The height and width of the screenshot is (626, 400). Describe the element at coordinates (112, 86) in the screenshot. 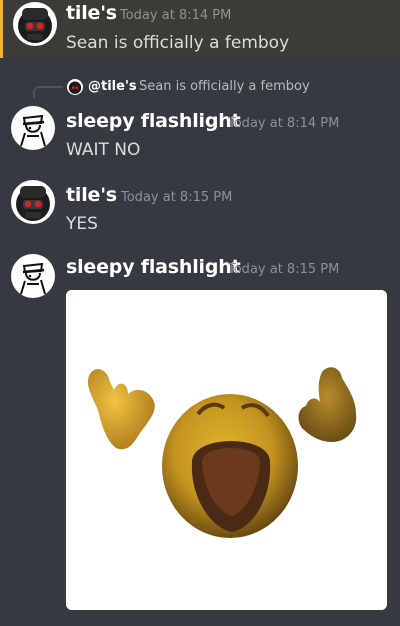

I see `reply-author: @tile's` at that location.